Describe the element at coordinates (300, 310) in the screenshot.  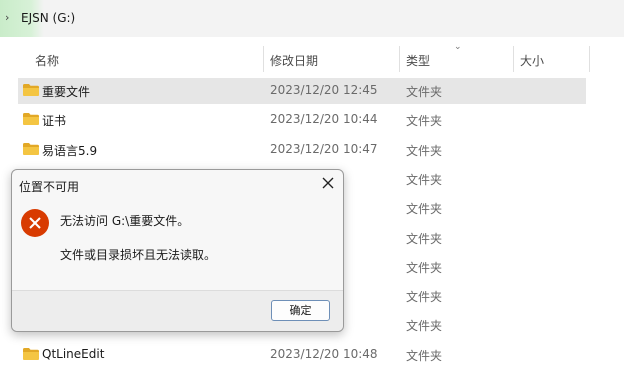
I see `ok-button: 确定` at that location.